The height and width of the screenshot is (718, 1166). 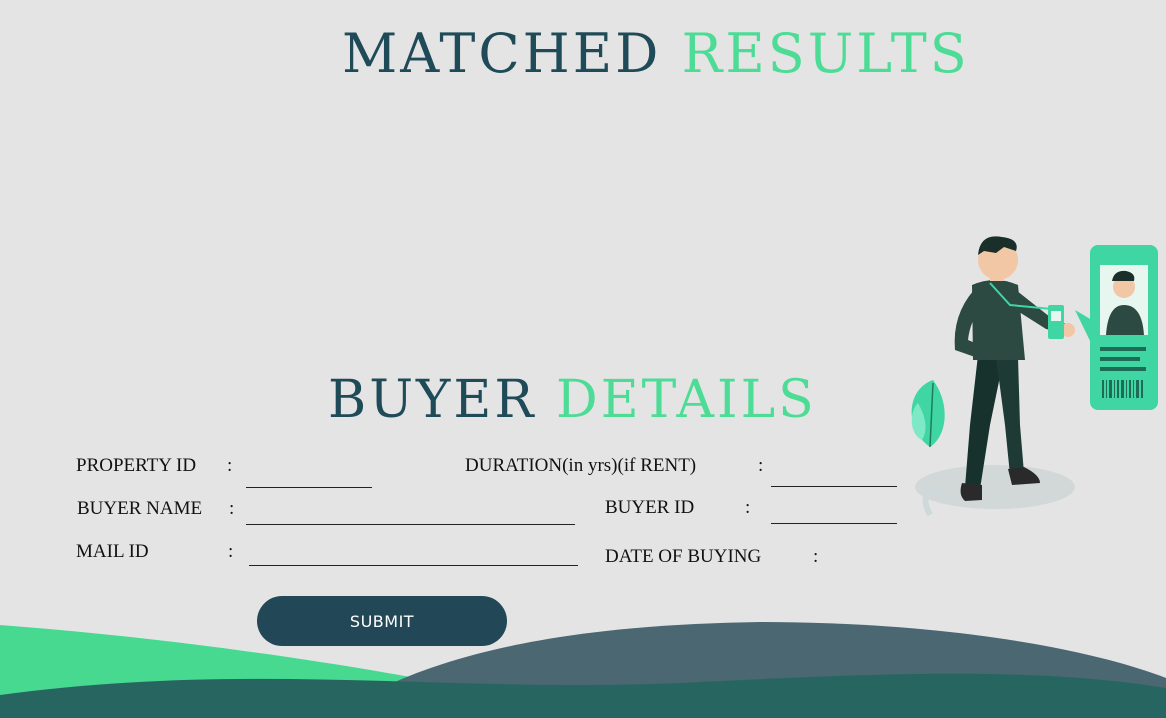 I want to click on property-id-label: PROPERTY ID, so click(x=136, y=465).